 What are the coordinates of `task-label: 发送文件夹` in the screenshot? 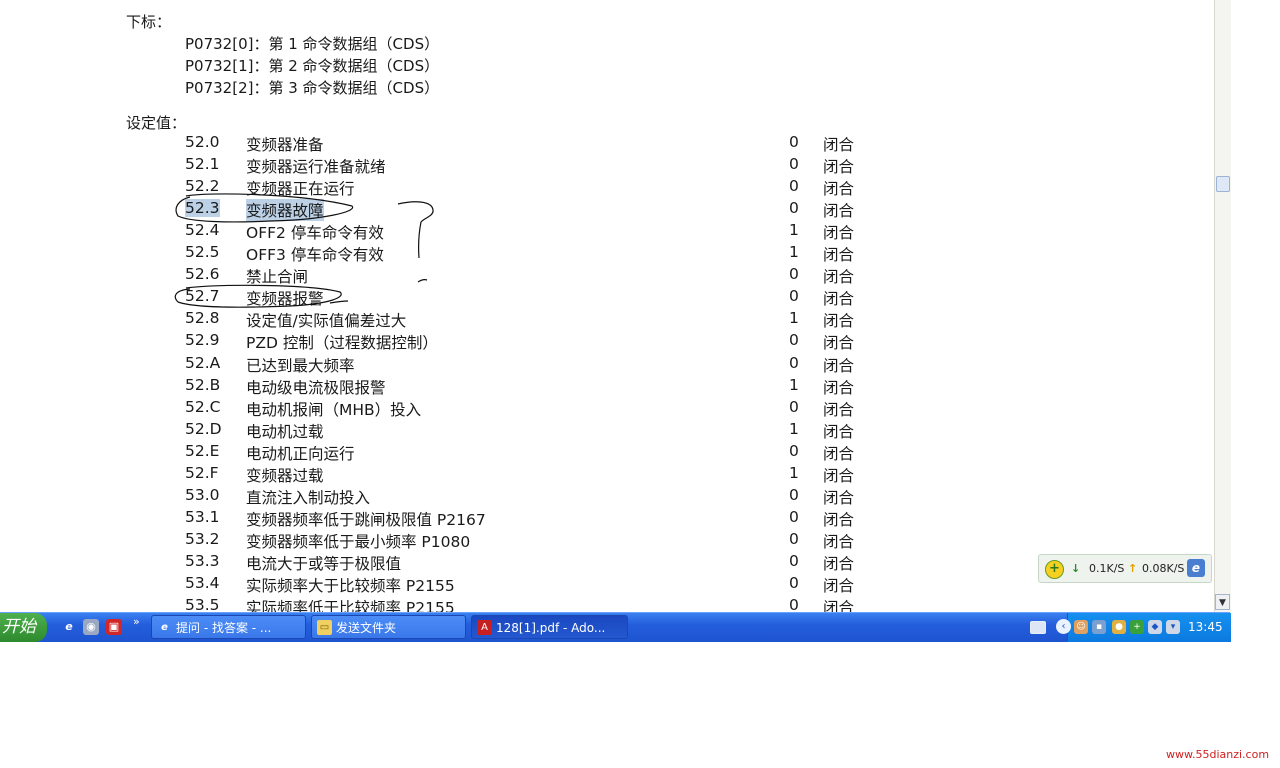 It's located at (366, 628).